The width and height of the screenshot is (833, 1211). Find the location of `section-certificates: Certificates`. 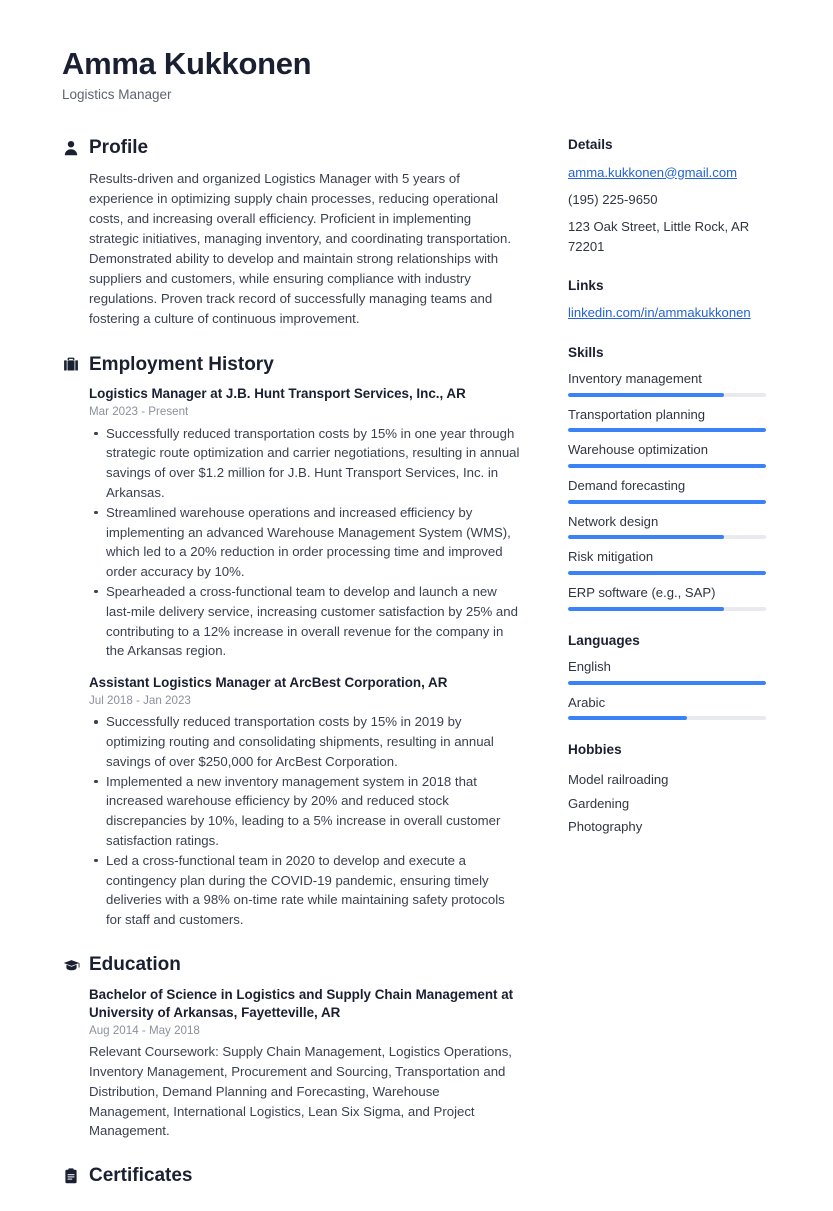

section-certificates: Certificates is located at coordinates (291, 1176).